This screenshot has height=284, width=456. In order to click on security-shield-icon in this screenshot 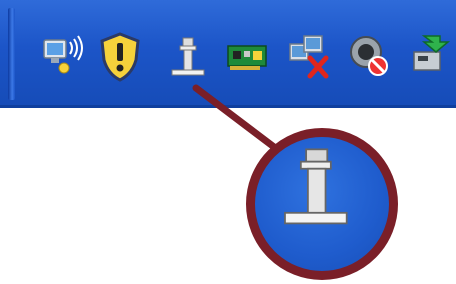, I will do `click(120, 56)`.